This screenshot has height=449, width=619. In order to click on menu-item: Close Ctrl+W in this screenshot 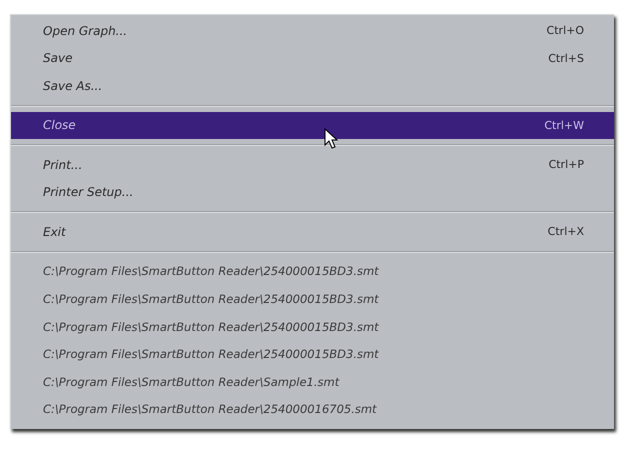, I will do `click(312, 126)`.